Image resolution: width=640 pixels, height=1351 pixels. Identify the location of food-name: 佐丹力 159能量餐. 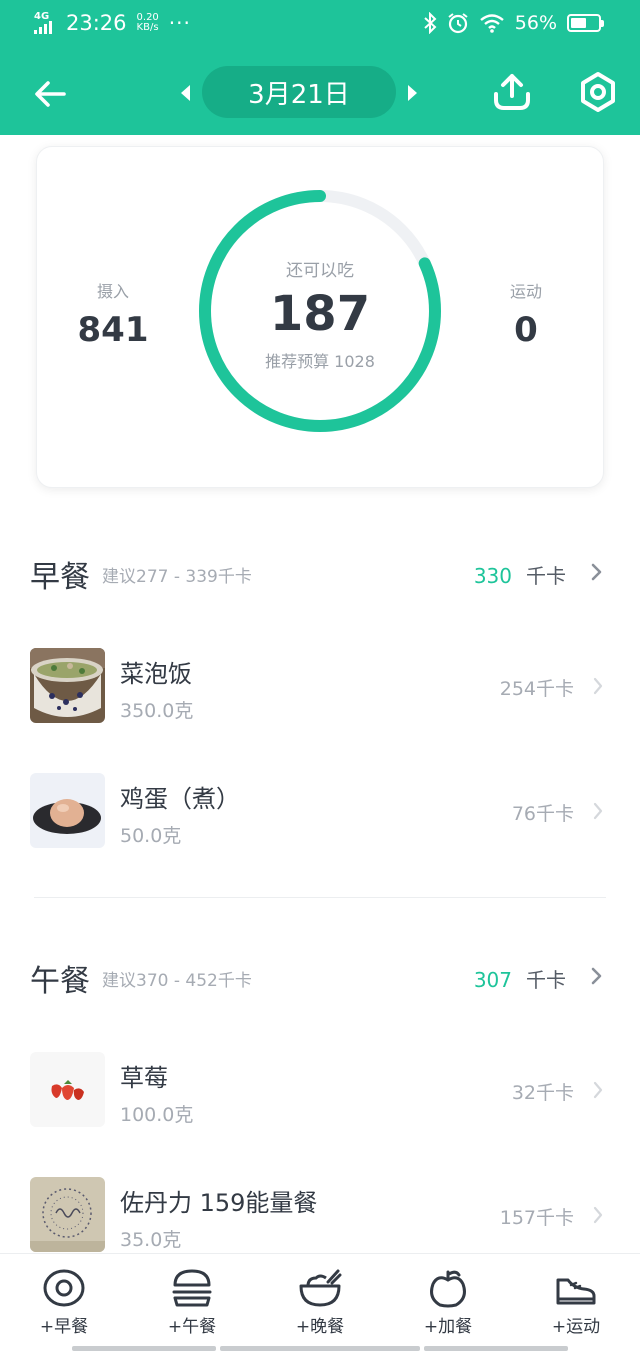
(219, 1203).